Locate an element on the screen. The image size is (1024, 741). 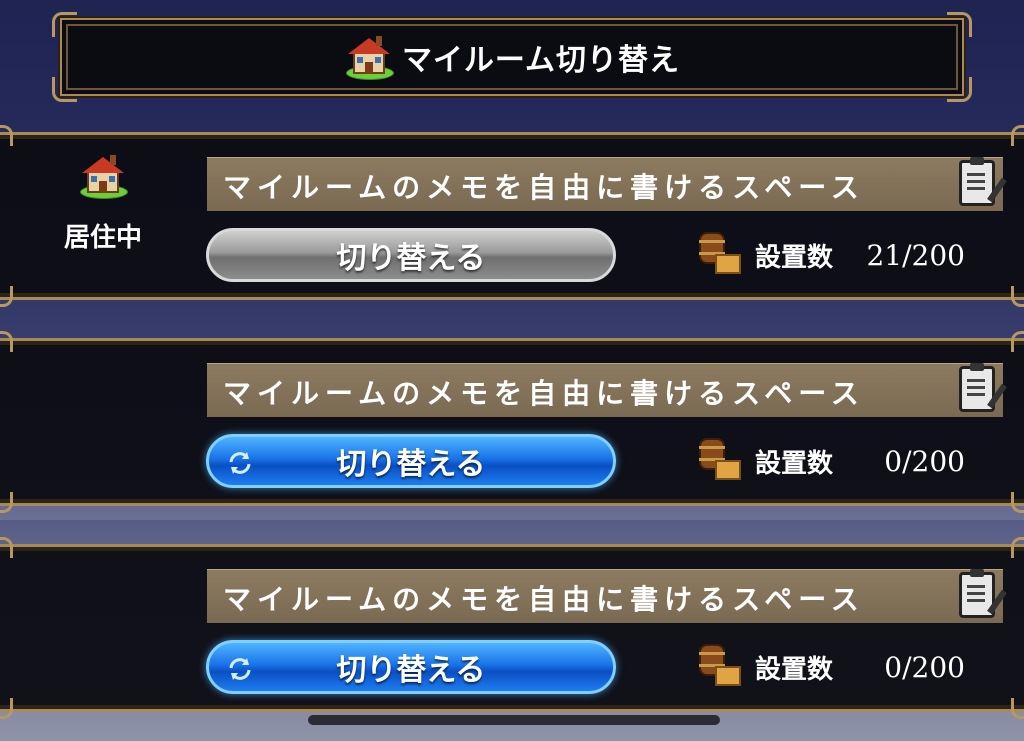
page-title: マイルーム切り替え is located at coordinates (541, 60).